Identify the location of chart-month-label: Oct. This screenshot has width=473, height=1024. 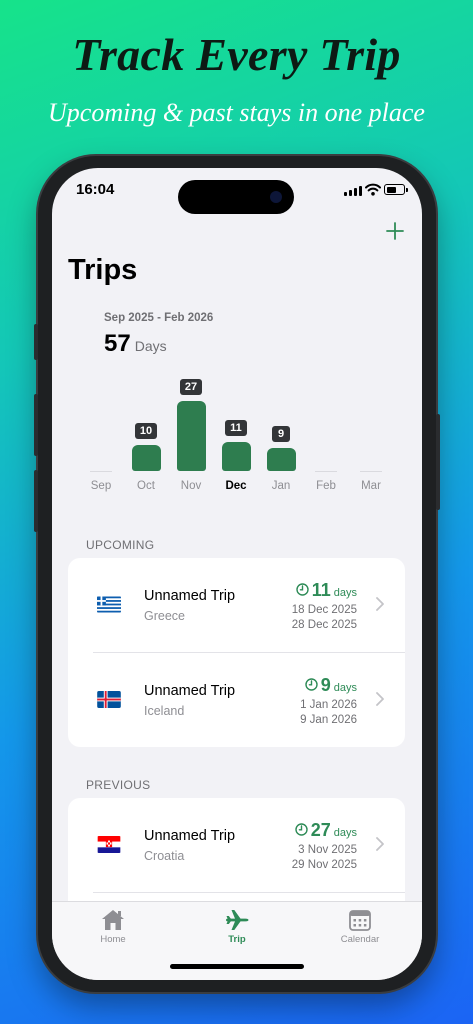
(146, 486).